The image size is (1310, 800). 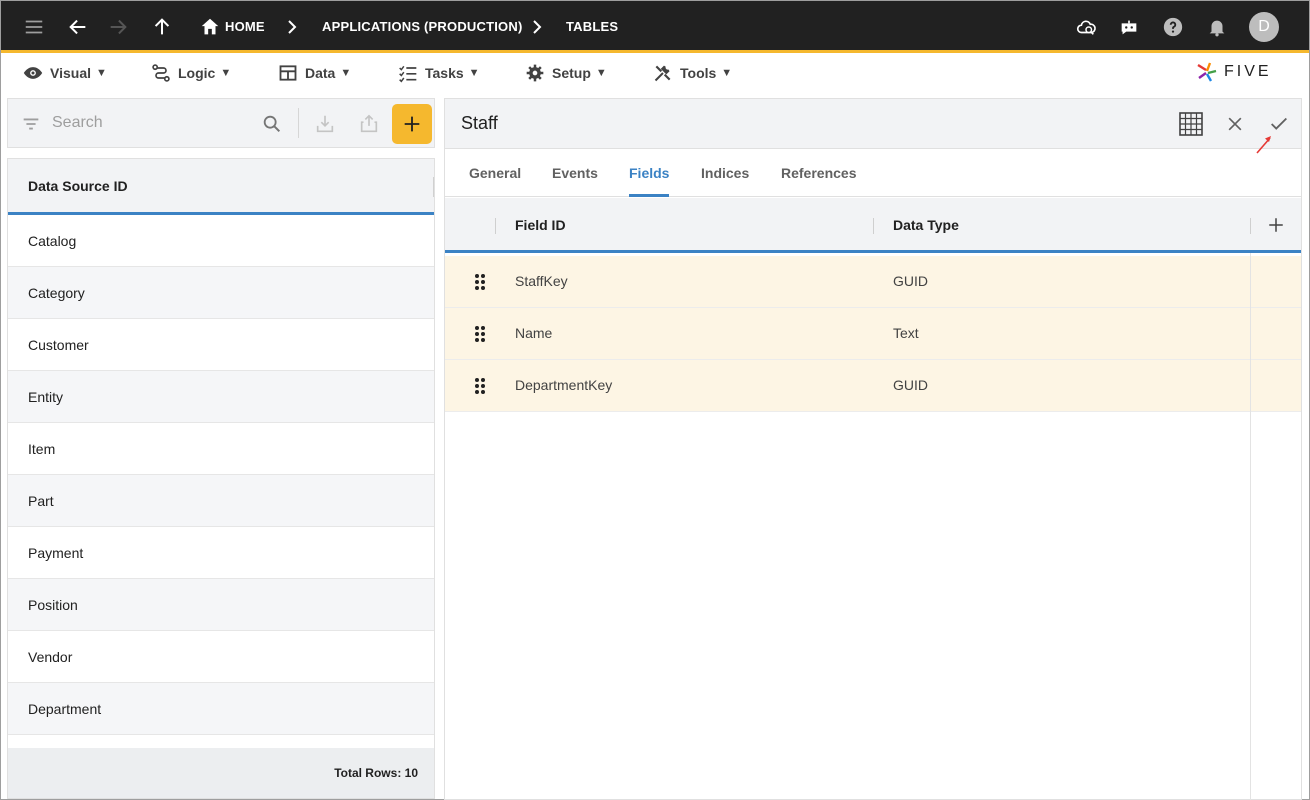 What do you see at coordinates (540, 225) in the screenshot?
I see `column-header-field-id: Field ID` at bounding box center [540, 225].